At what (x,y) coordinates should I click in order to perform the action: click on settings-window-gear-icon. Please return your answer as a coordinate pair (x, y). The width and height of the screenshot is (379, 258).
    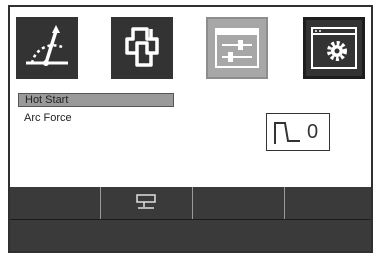
    Looking at the image, I should click on (334, 48).